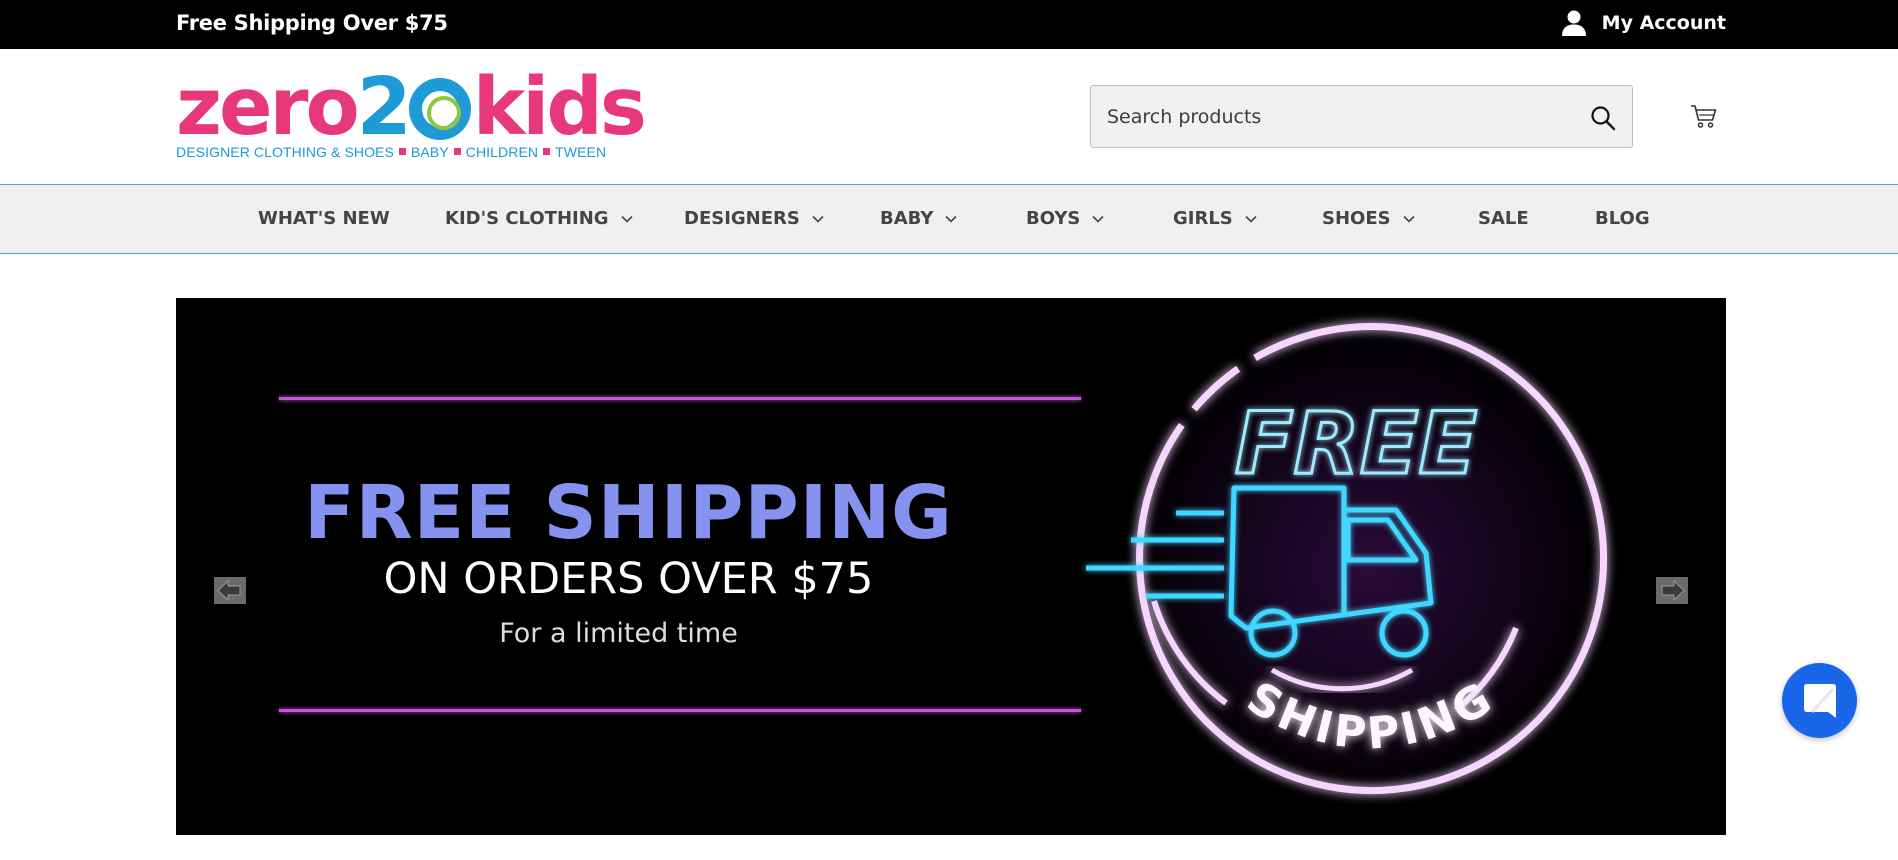 This screenshot has height=860, width=1898. Describe the element at coordinates (1356, 444) in the screenshot. I see `badge-free-text: FREE` at that location.